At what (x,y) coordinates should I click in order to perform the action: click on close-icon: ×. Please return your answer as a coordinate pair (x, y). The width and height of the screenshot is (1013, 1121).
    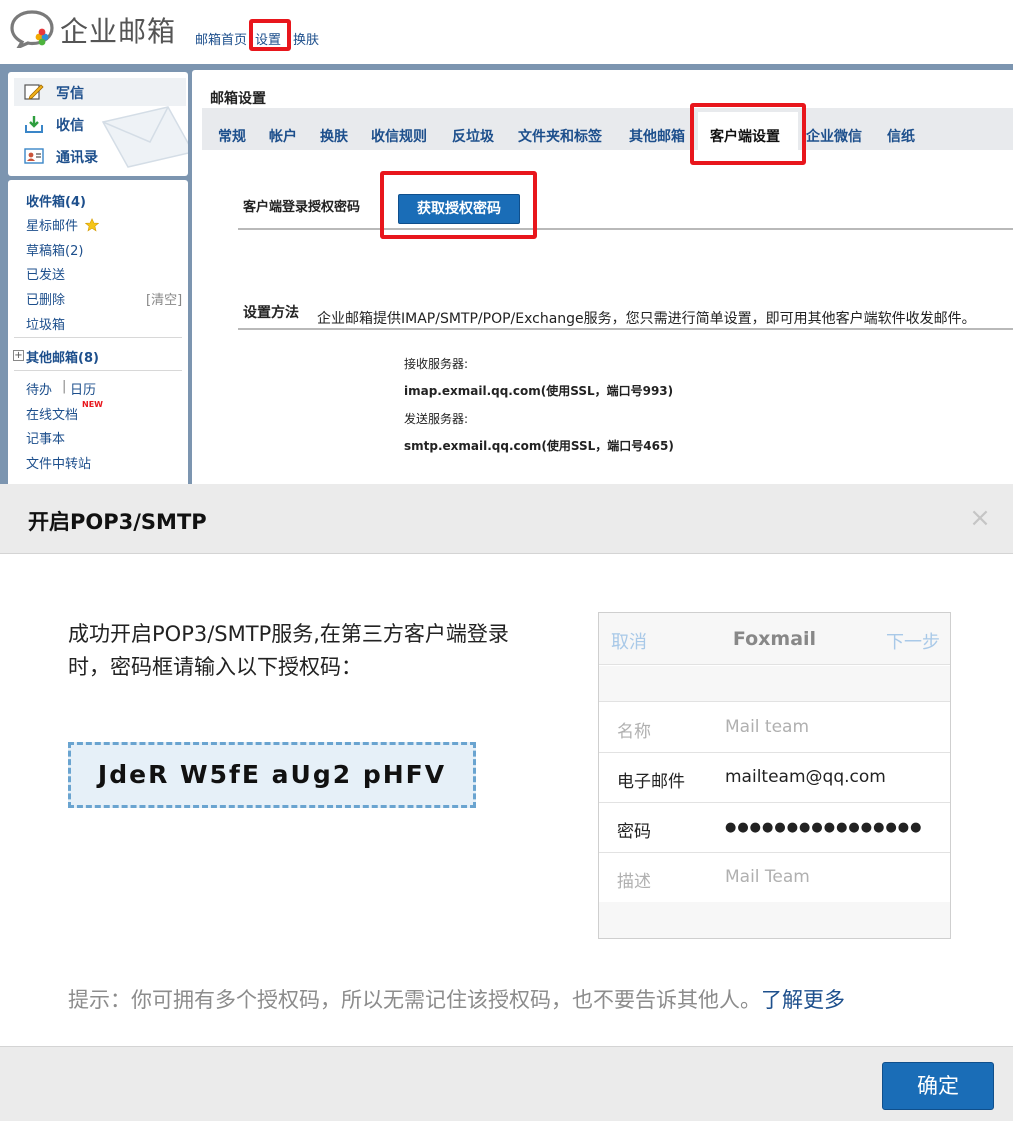
    Looking at the image, I should click on (980, 518).